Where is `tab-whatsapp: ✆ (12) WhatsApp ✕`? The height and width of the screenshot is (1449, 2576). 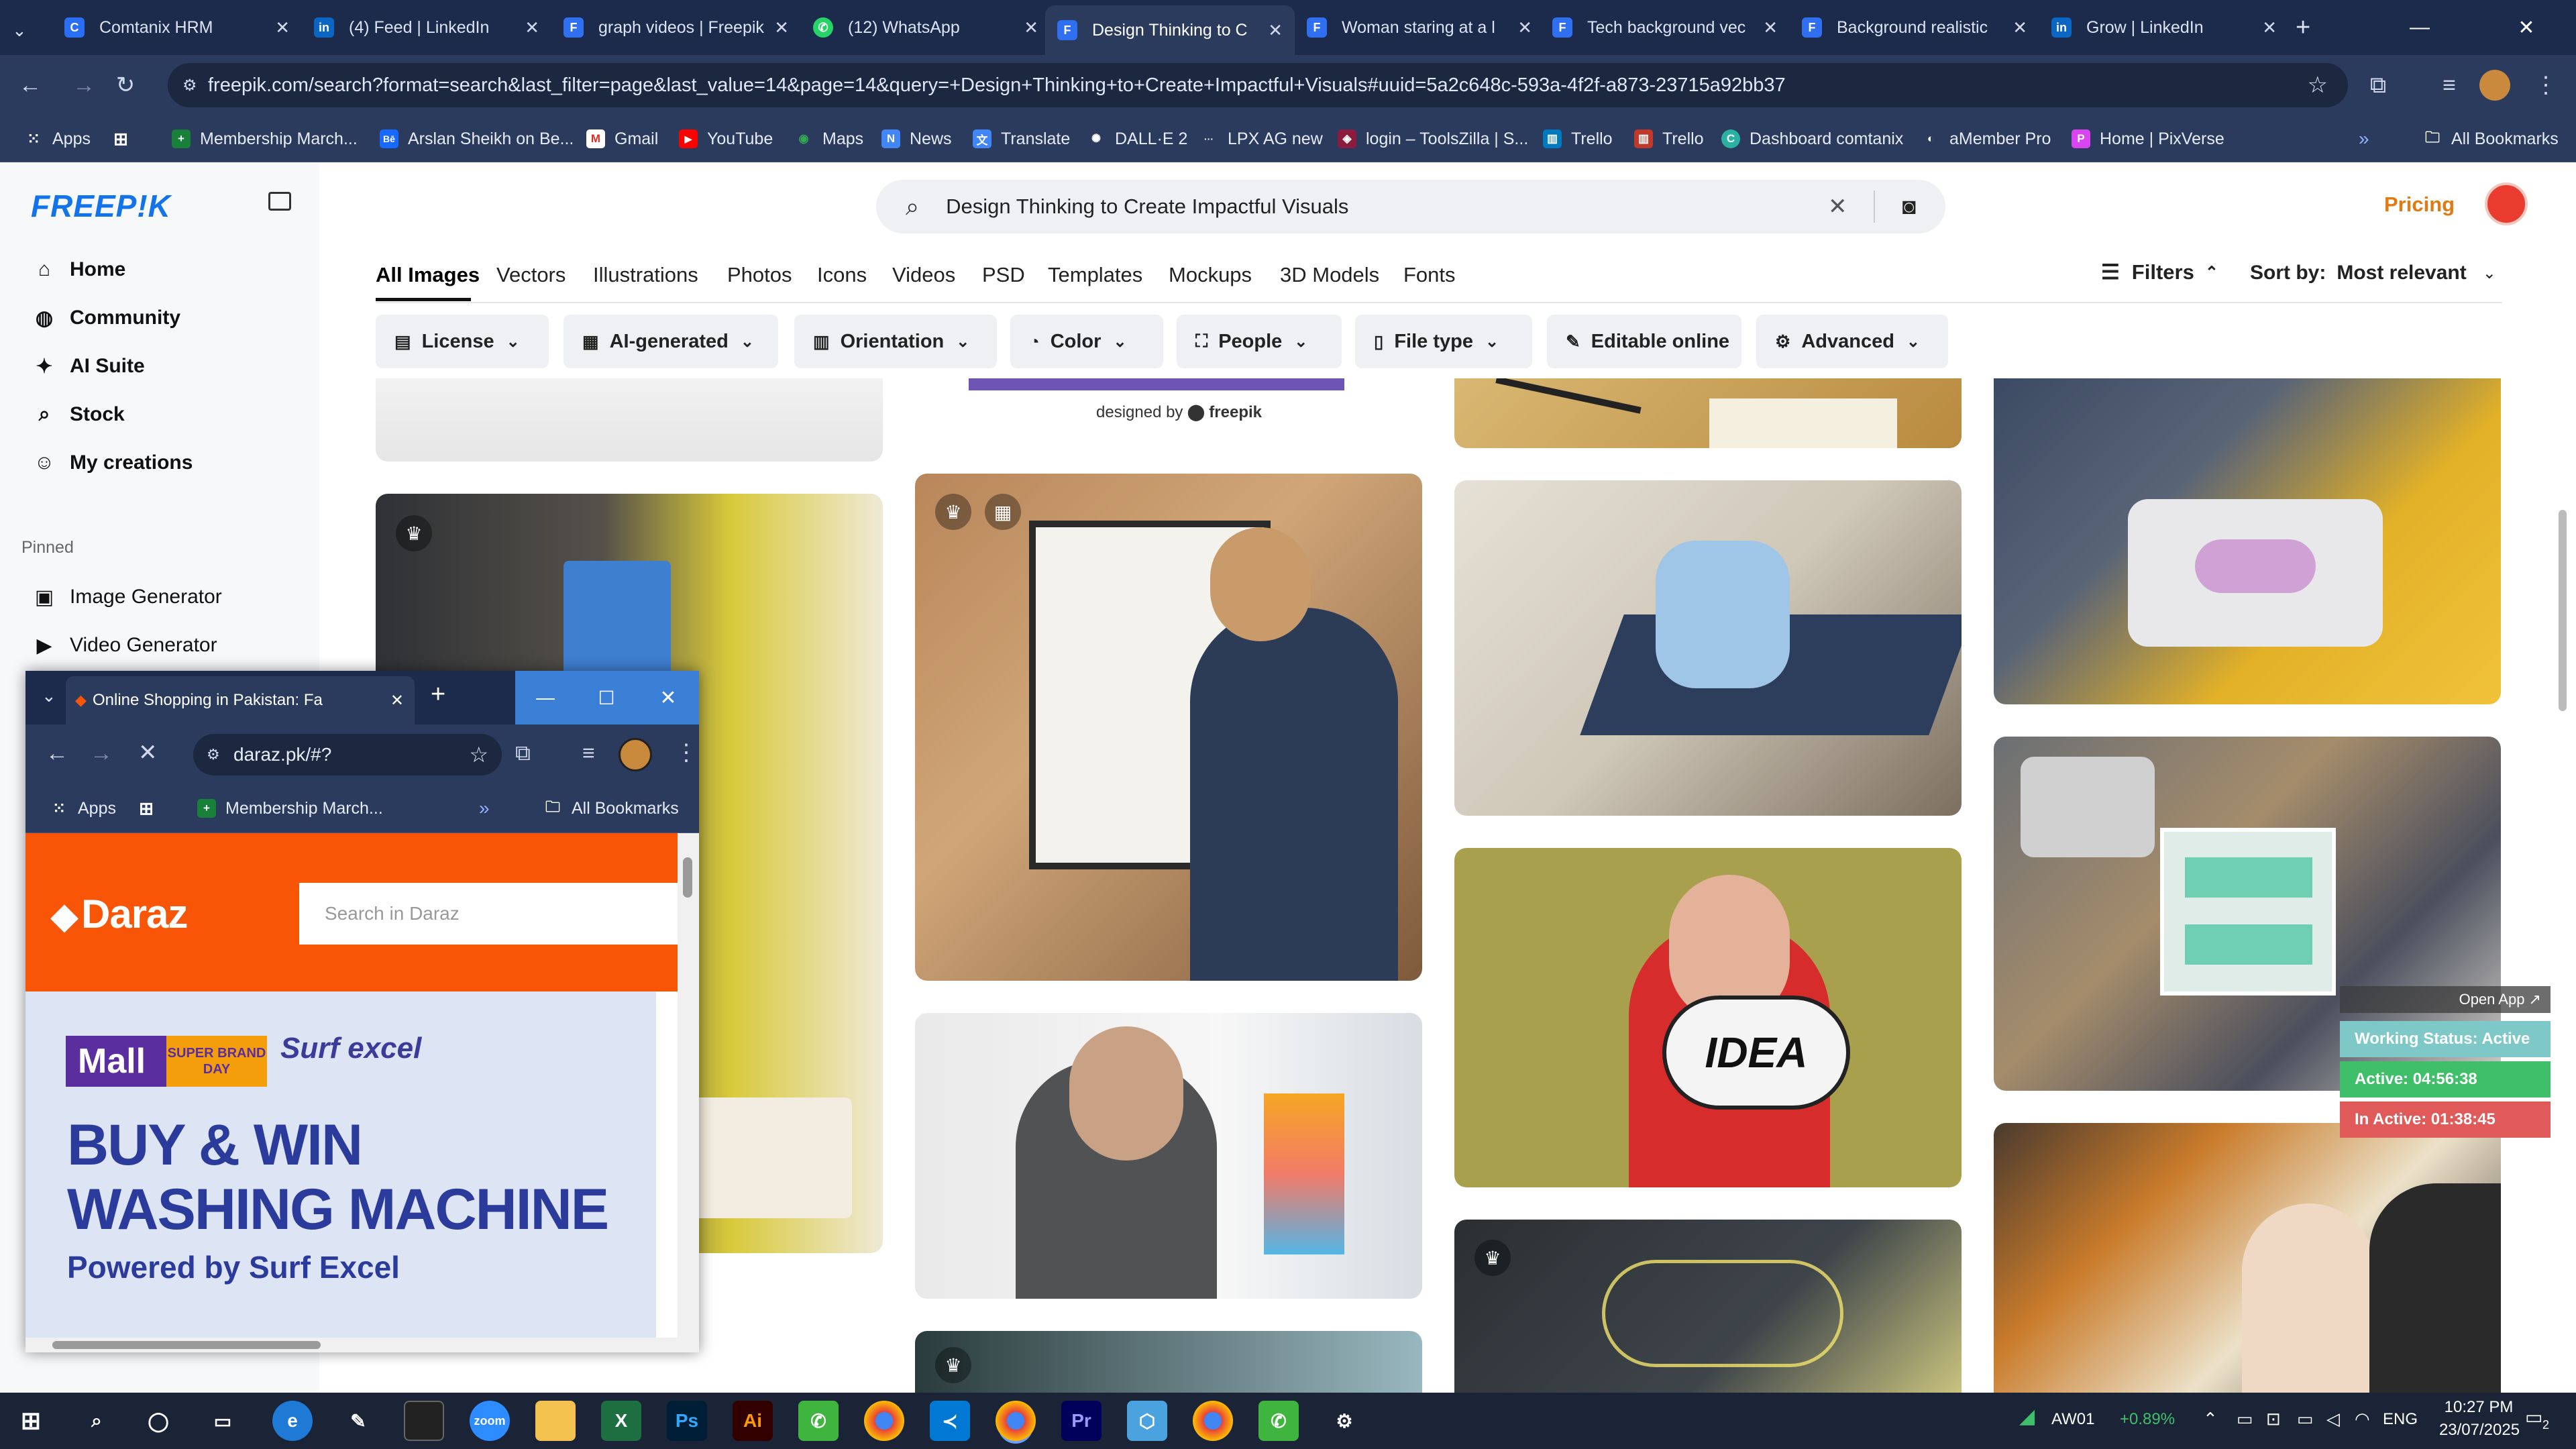
tab-whatsapp: ✆ (12) WhatsApp ✕ is located at coordinates (926, 27).